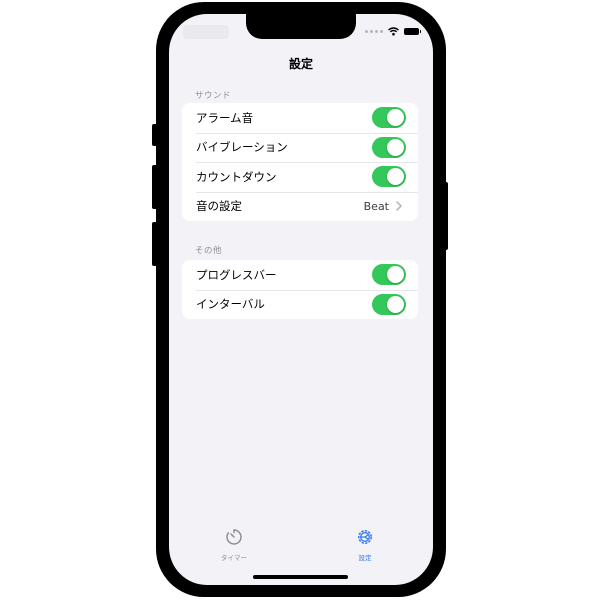 The width and height of the screenshot is (600, 600). I want to click on notch, so click(301, 26).